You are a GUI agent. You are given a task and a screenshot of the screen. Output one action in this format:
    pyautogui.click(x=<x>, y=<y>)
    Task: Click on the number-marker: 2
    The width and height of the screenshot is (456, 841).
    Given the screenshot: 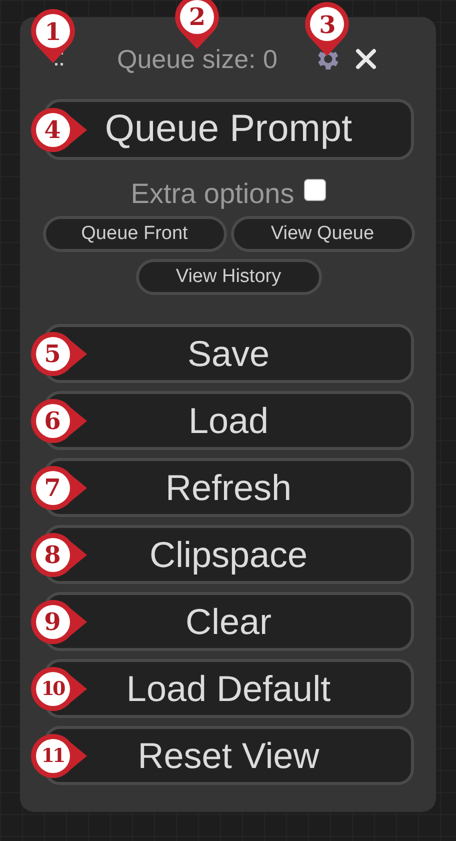 What is the action you would take?
    pyautogui.click(x=197, y=25)
    